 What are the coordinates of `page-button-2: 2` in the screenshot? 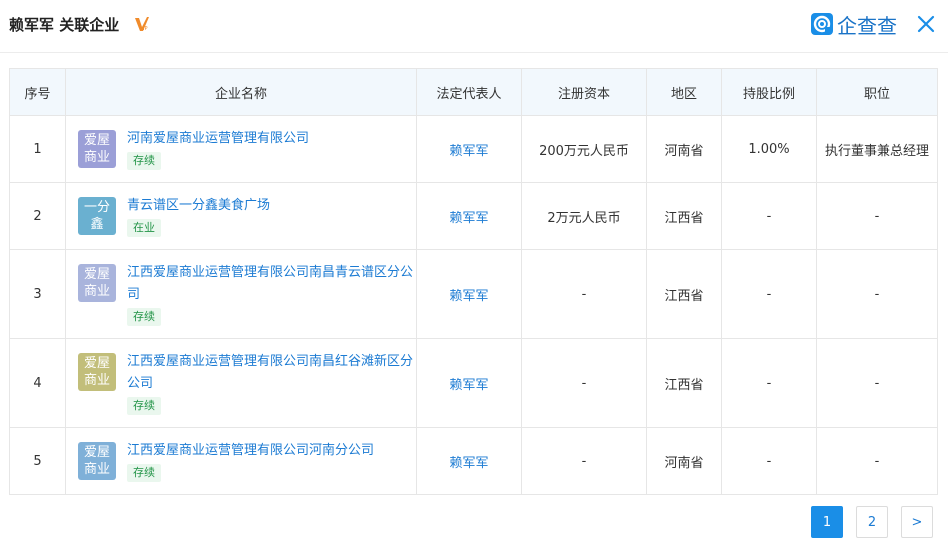 It's located at (872, 522).